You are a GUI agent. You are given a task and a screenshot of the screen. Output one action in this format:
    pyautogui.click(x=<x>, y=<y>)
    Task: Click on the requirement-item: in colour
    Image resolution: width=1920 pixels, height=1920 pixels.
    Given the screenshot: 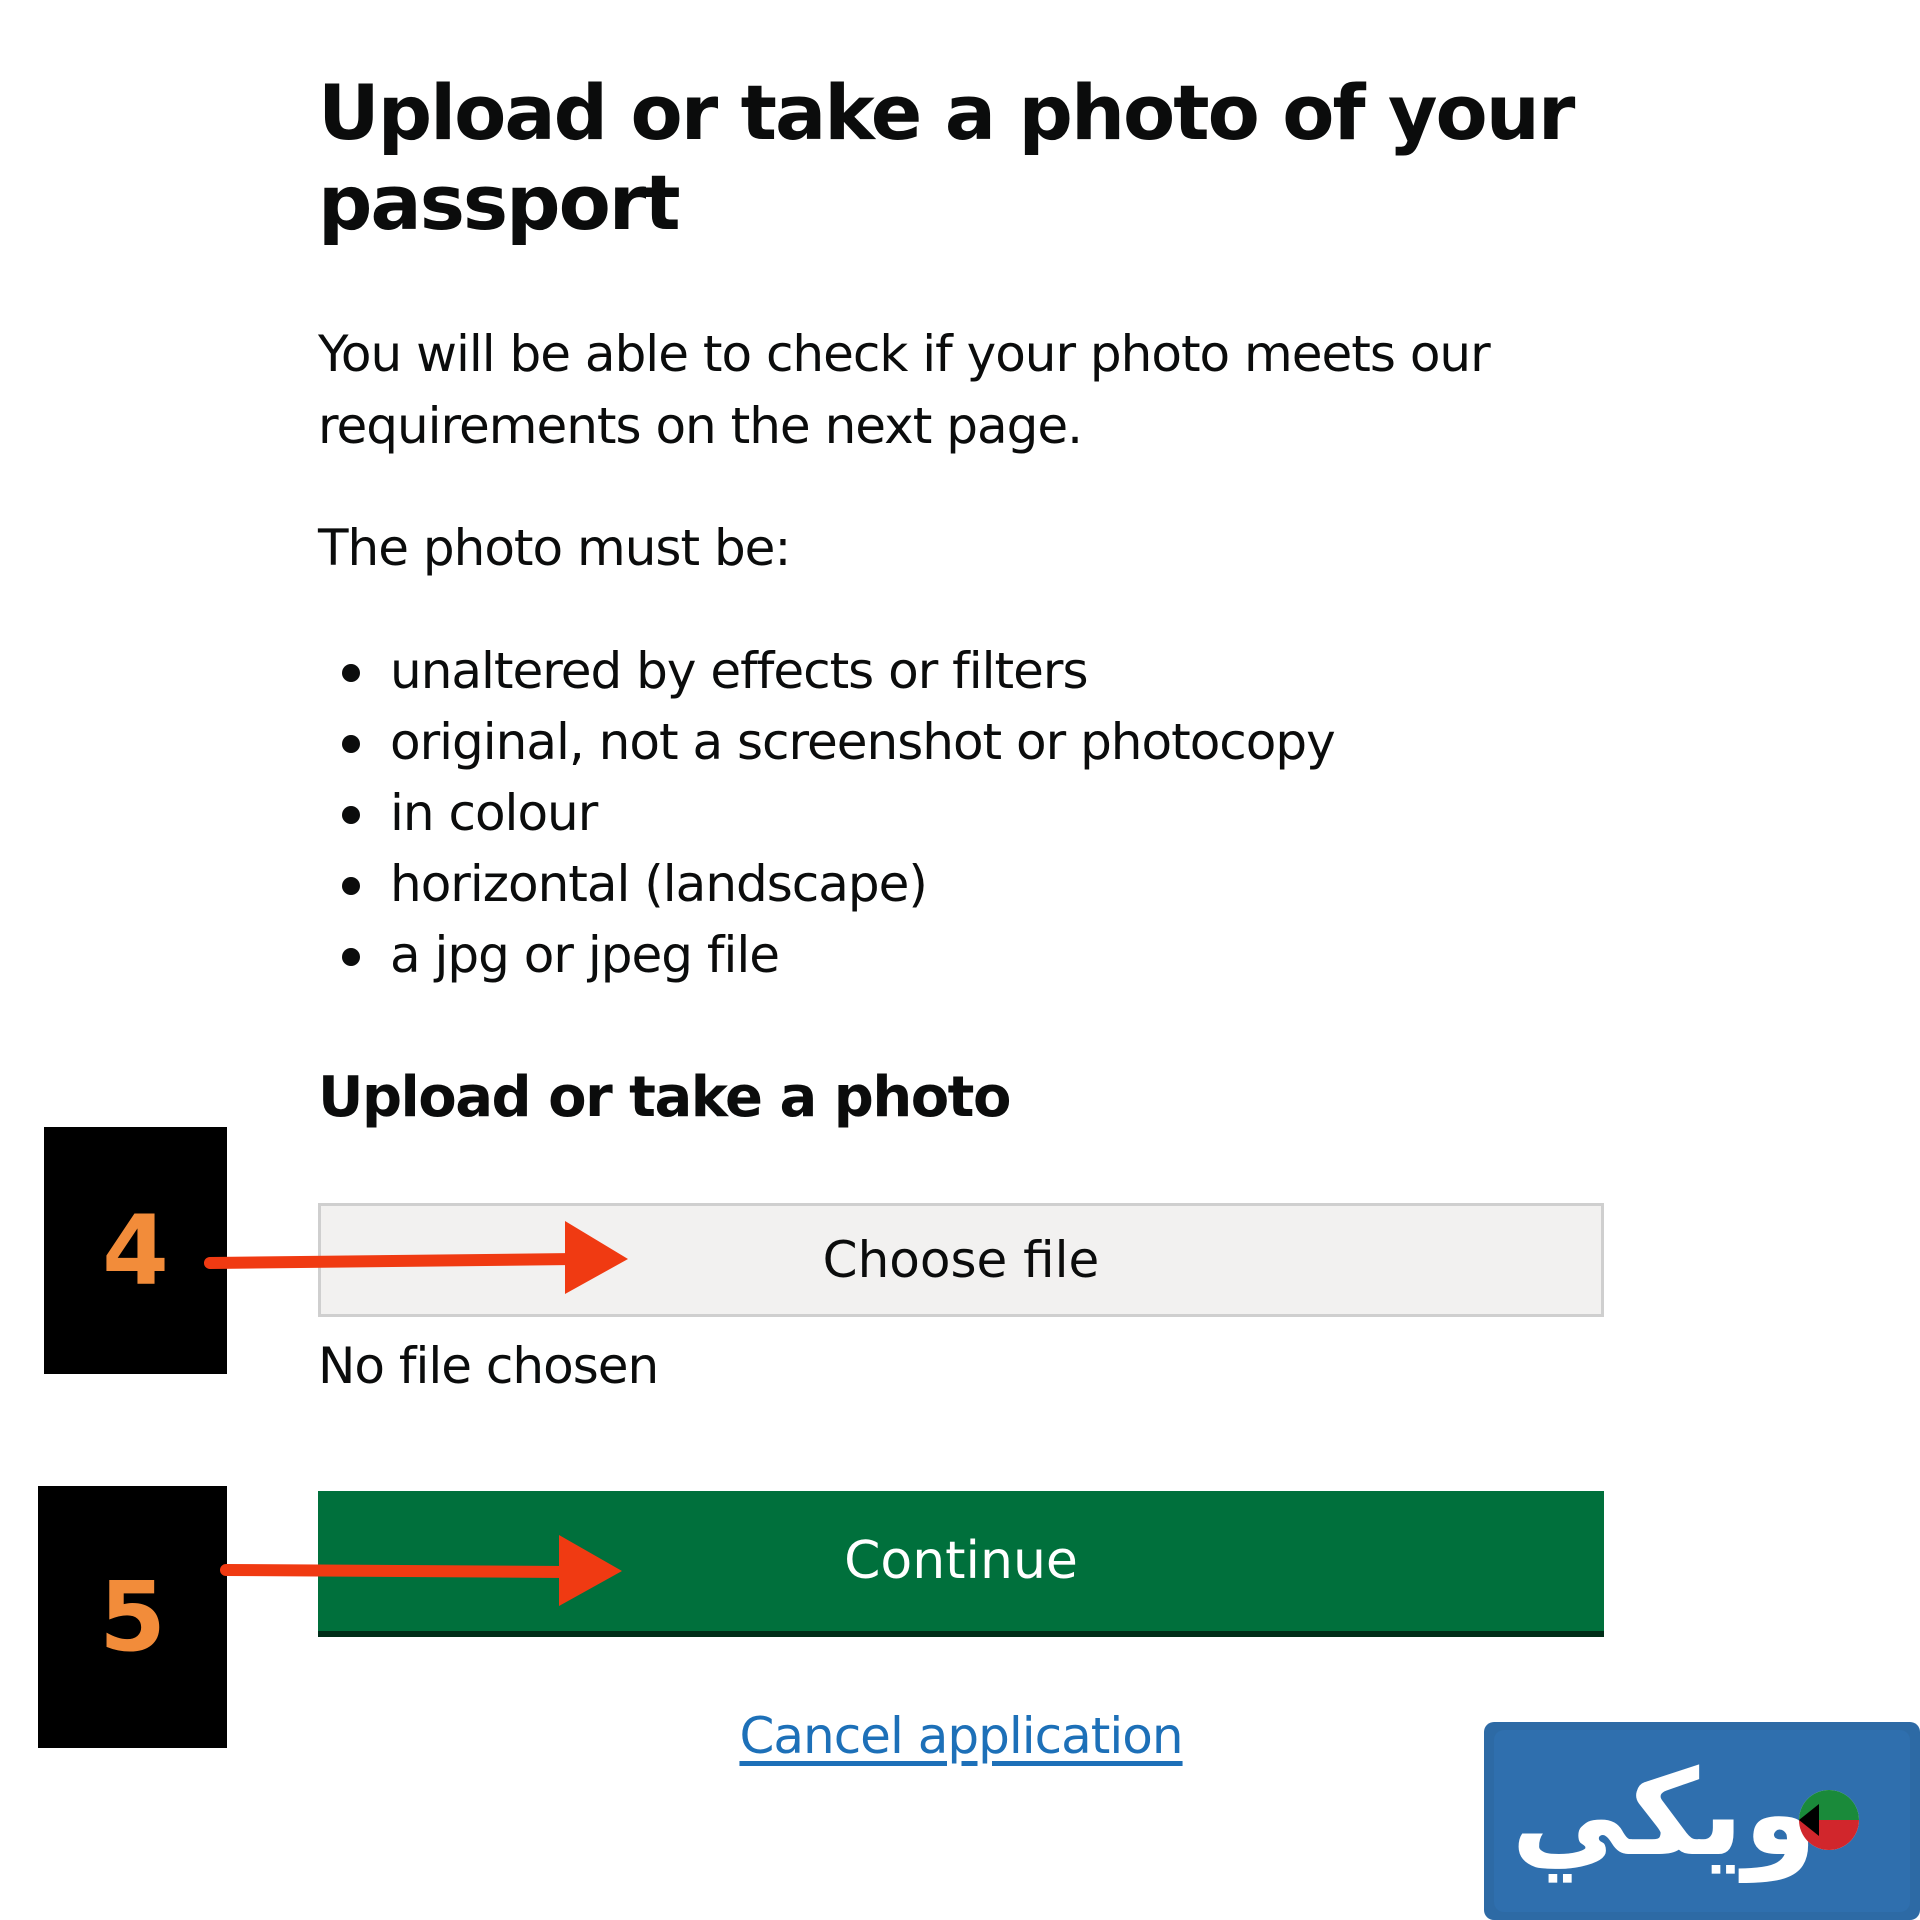 What is the action you would take?
    pyautogui.click(x=826, y=813)
    